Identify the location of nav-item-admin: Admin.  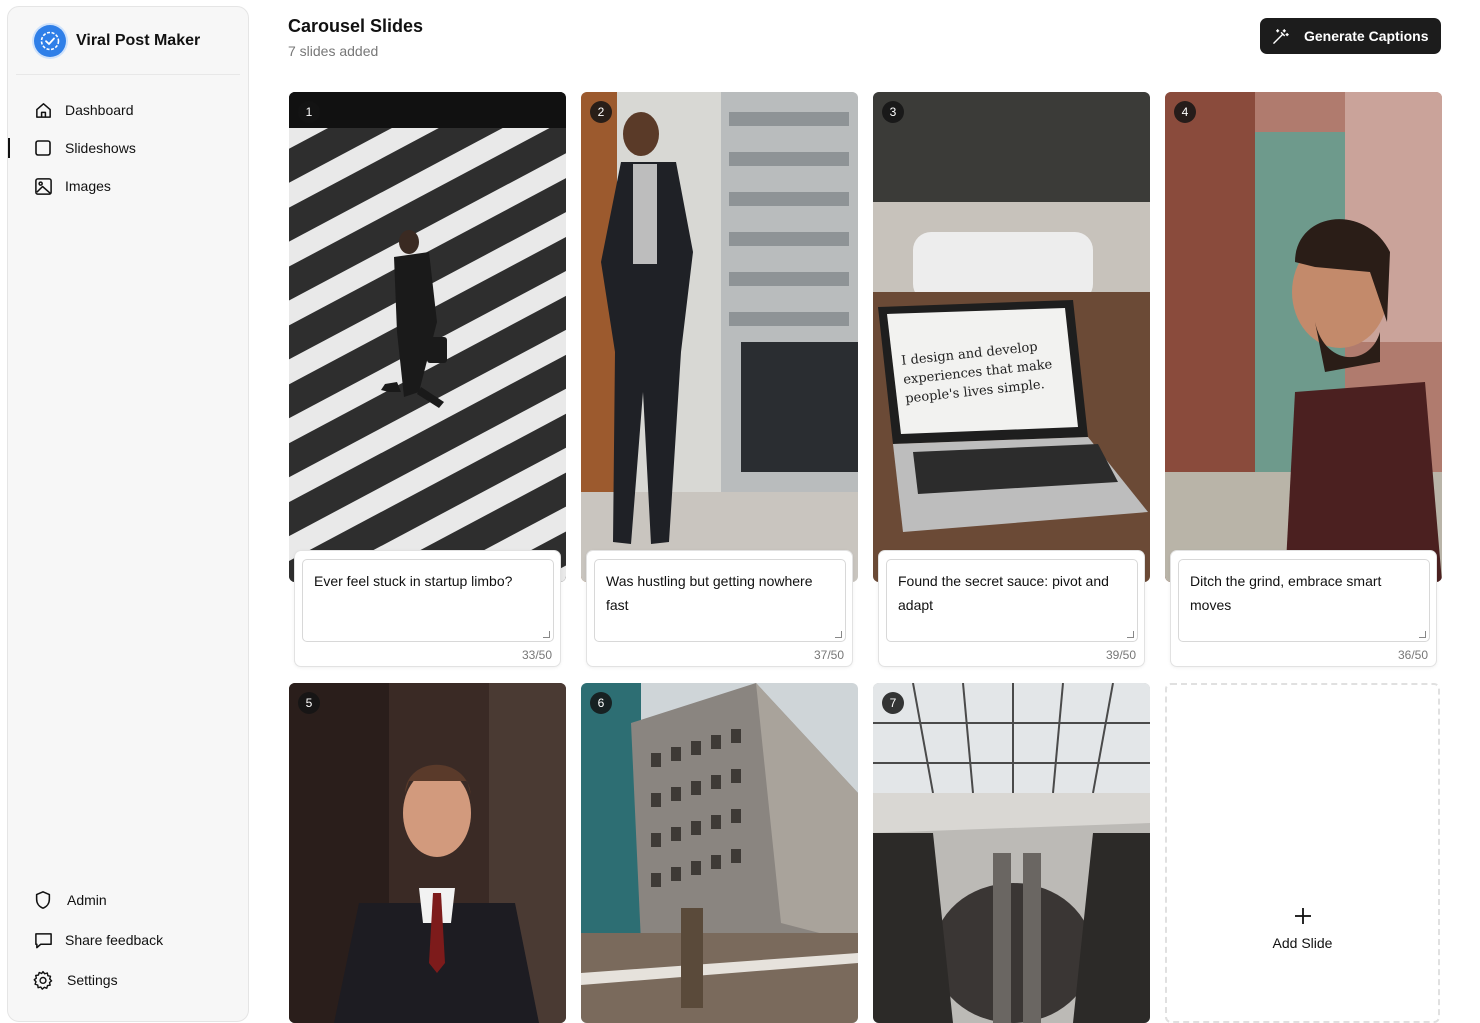
(128, 900).